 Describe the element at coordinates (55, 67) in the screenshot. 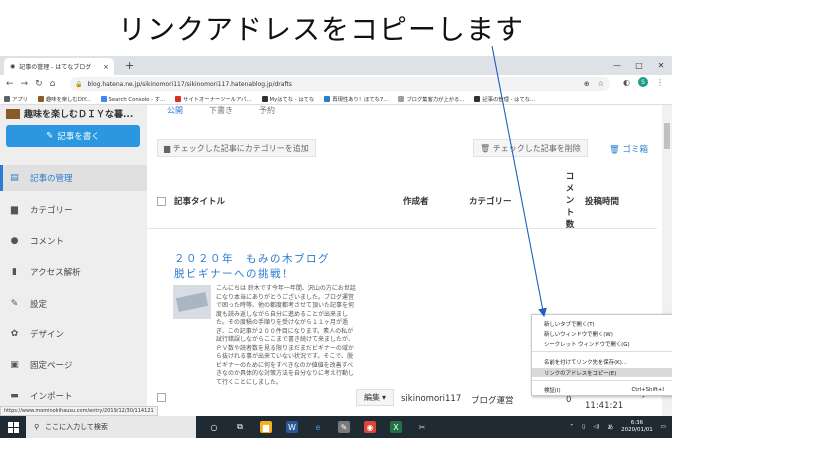

I see `tab-title: 記事の管理 - はてなブログ` at that location.